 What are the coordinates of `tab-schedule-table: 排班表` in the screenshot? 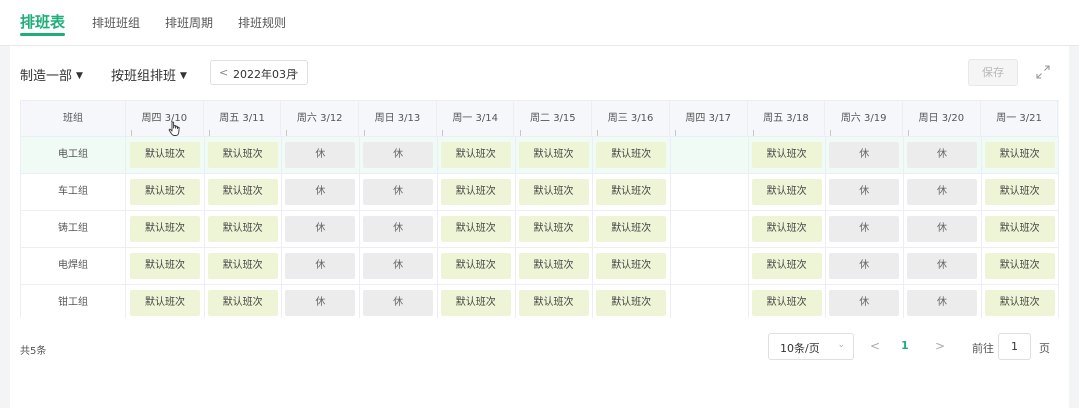 It's located at (42, 21).